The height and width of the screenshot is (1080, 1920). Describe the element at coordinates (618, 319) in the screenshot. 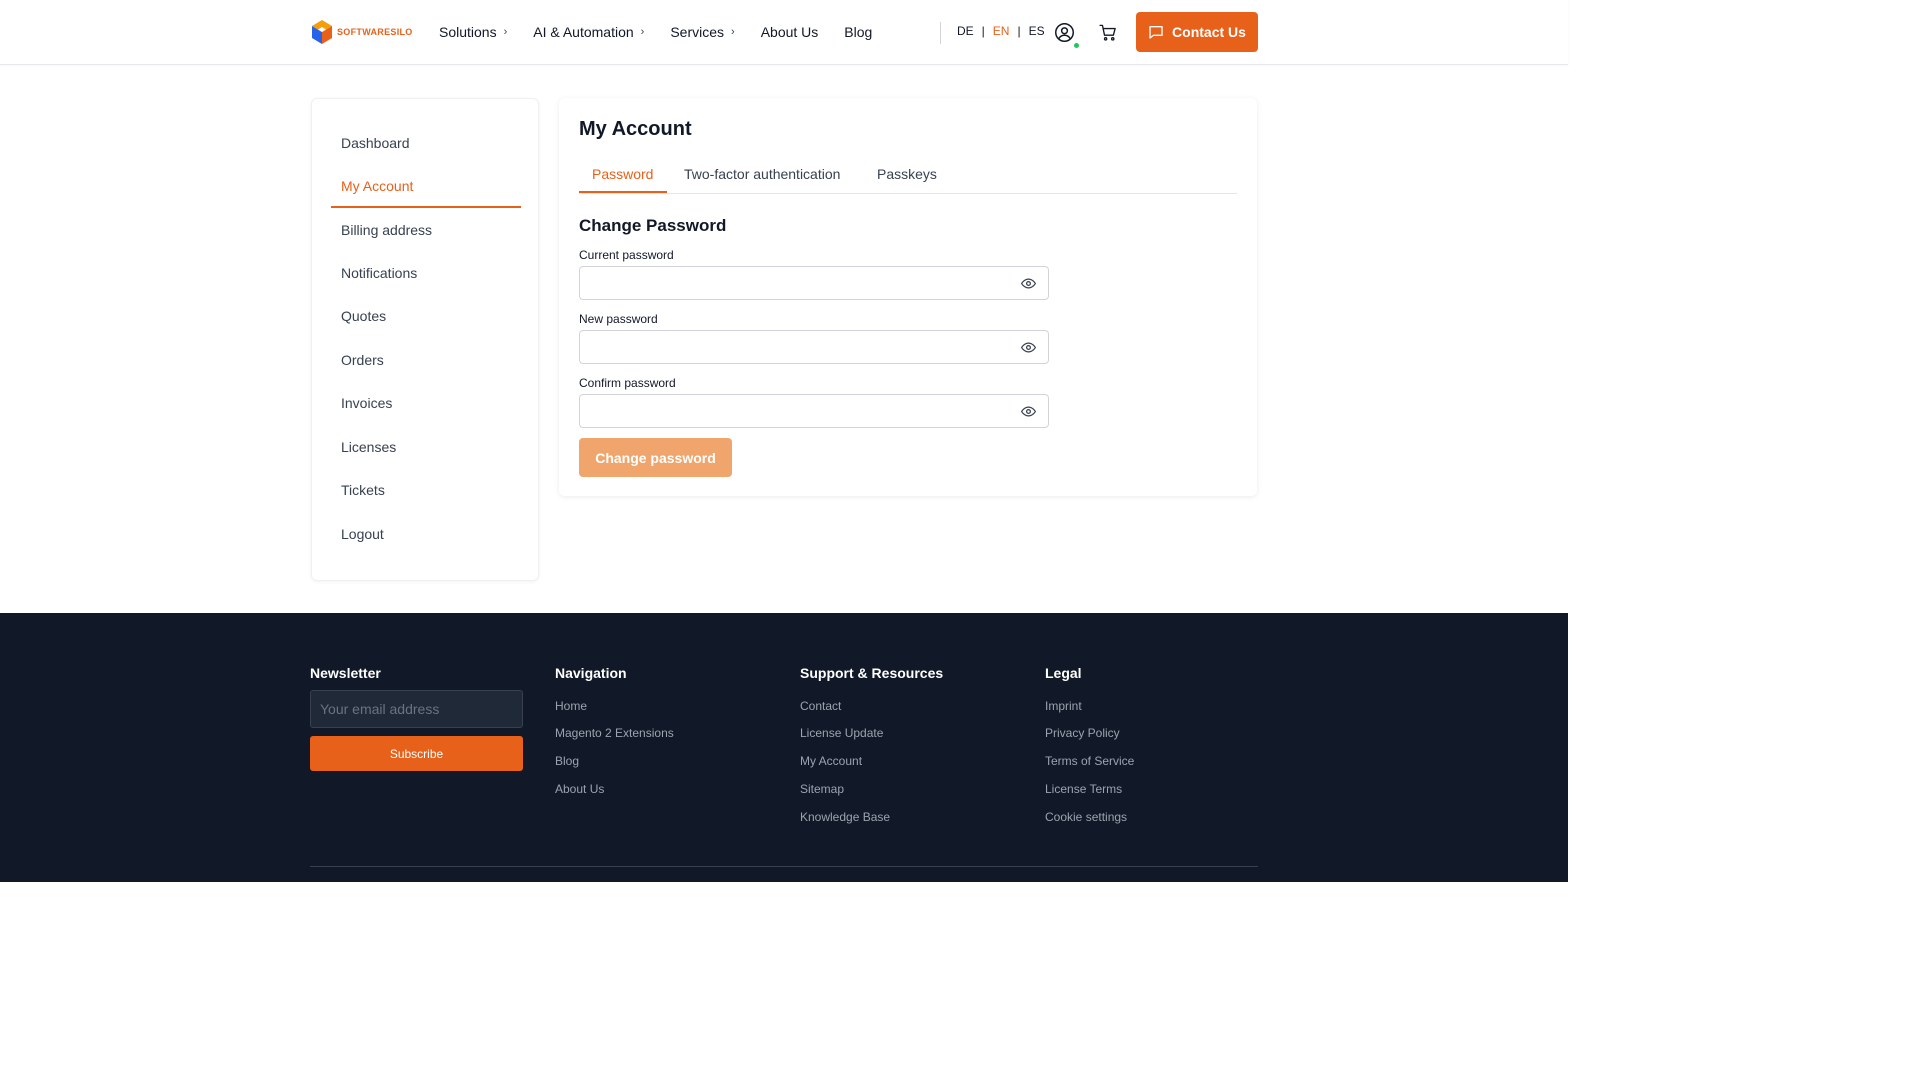

I see `new-password-label: New password` at that location.